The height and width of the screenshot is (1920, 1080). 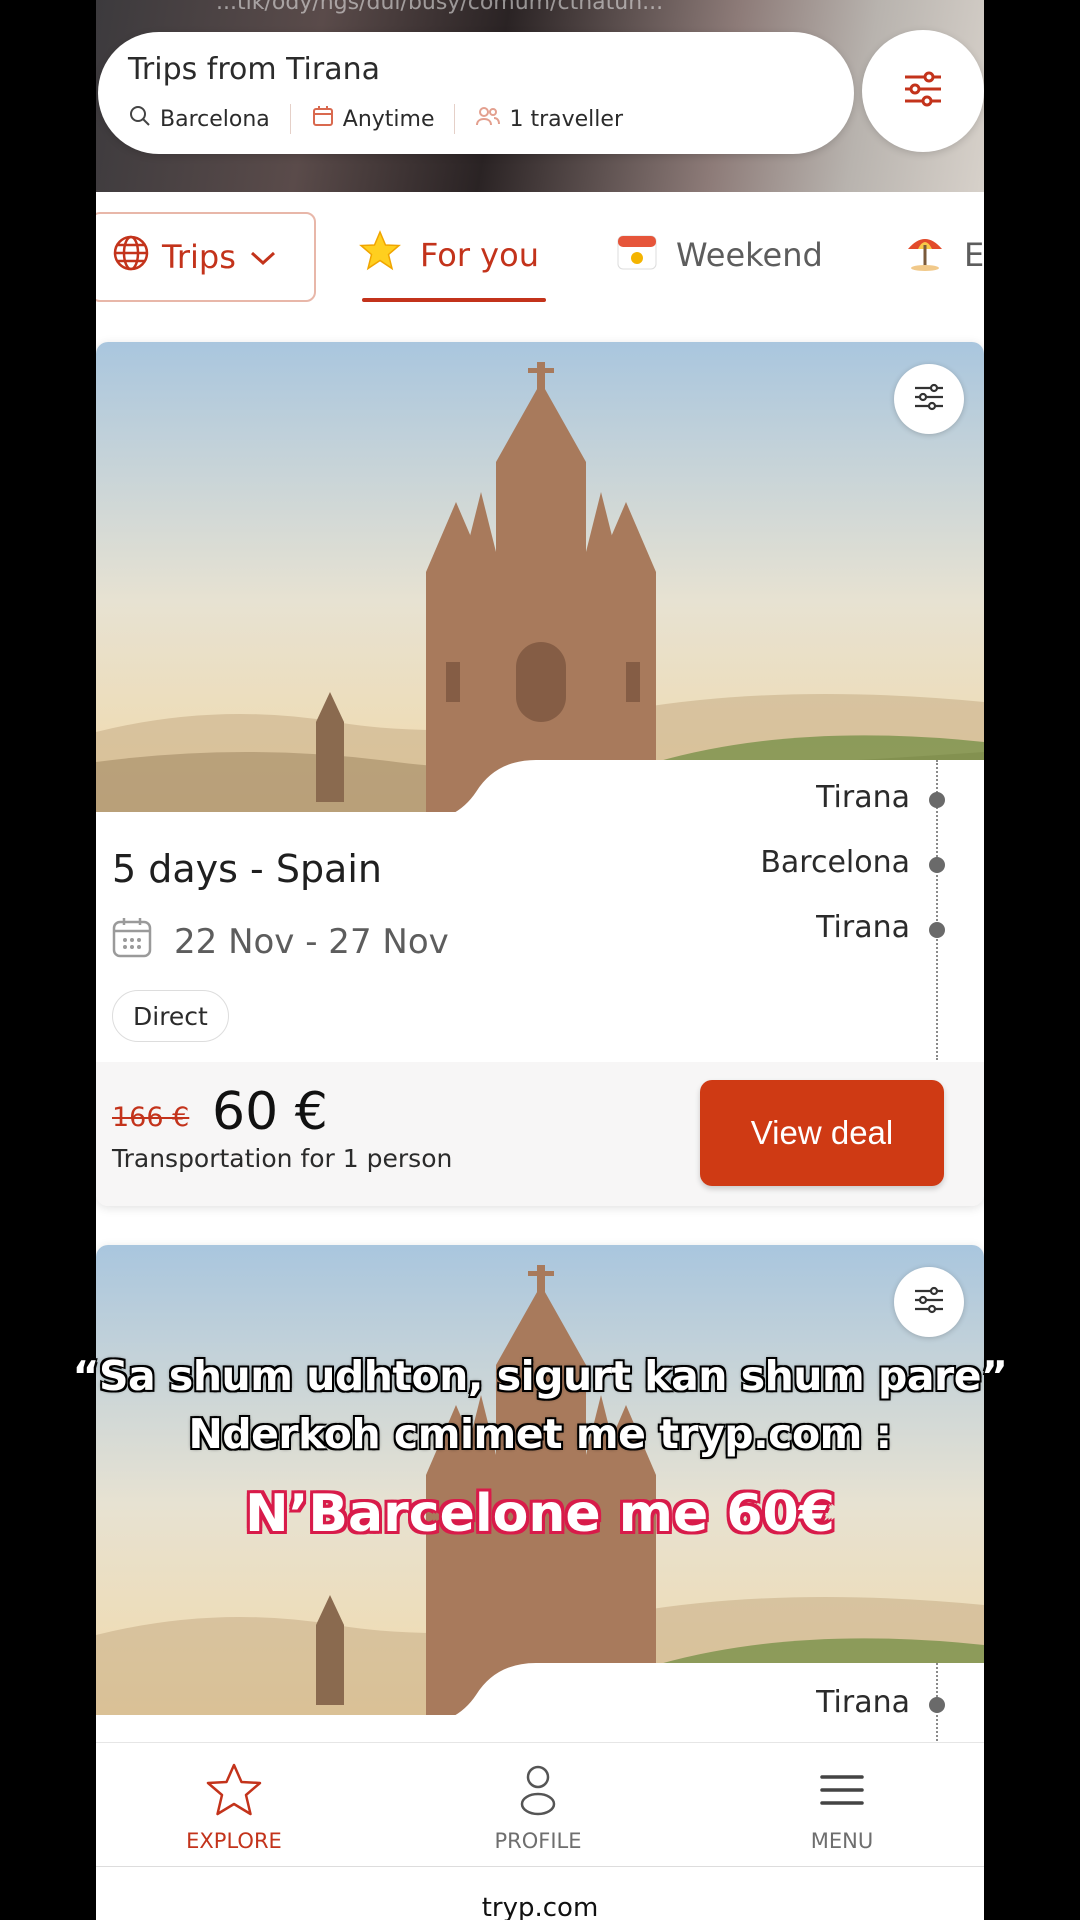 What do you see at coordinates (388, 119) in the screenshot?
I see `date-value: Anytime` at bounding box center [388, 119].